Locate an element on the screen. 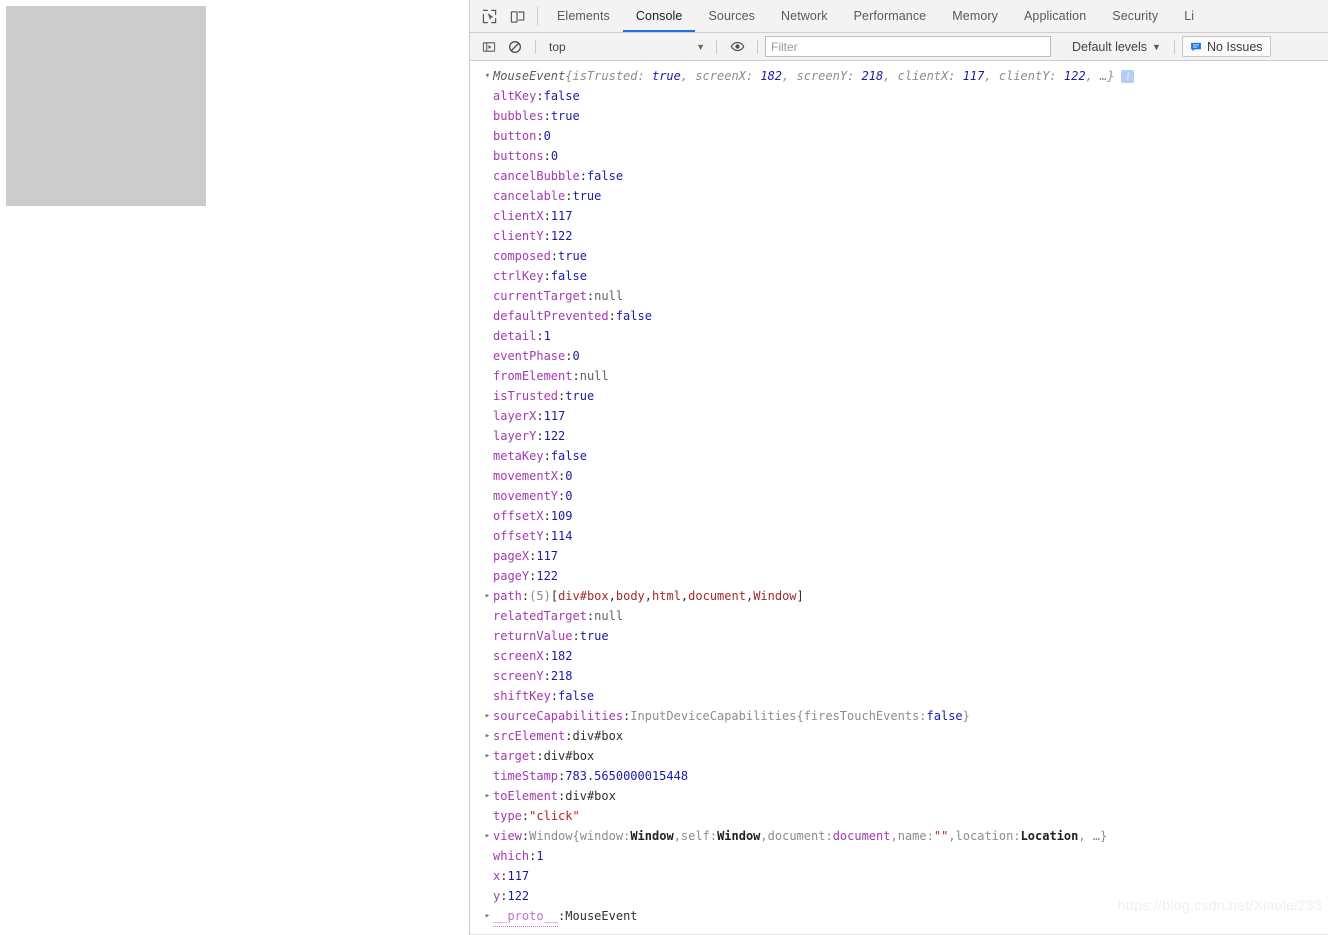 This screenshot has width=1328, height=935. property-row: pageY: 122 is located at coordinates (899, 576).